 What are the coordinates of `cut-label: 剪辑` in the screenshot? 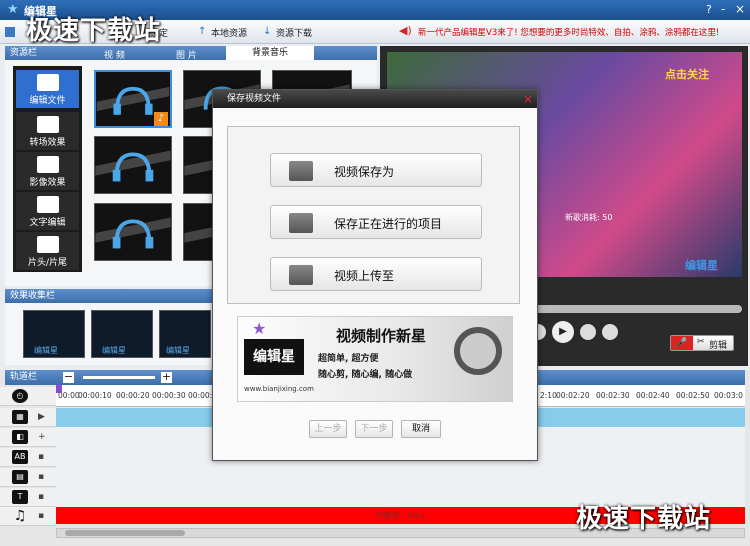 It's located at (718, 346).